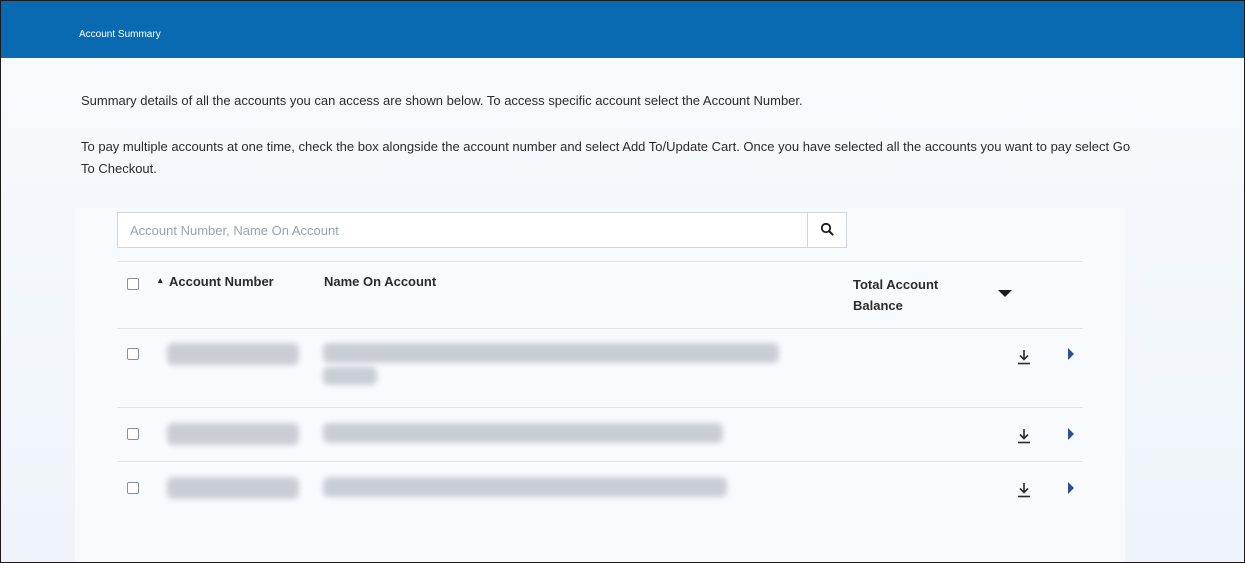 The width and height of the screenshot is (1245, 563). I want to click on page-title: Account Summary, so click(120, 34).